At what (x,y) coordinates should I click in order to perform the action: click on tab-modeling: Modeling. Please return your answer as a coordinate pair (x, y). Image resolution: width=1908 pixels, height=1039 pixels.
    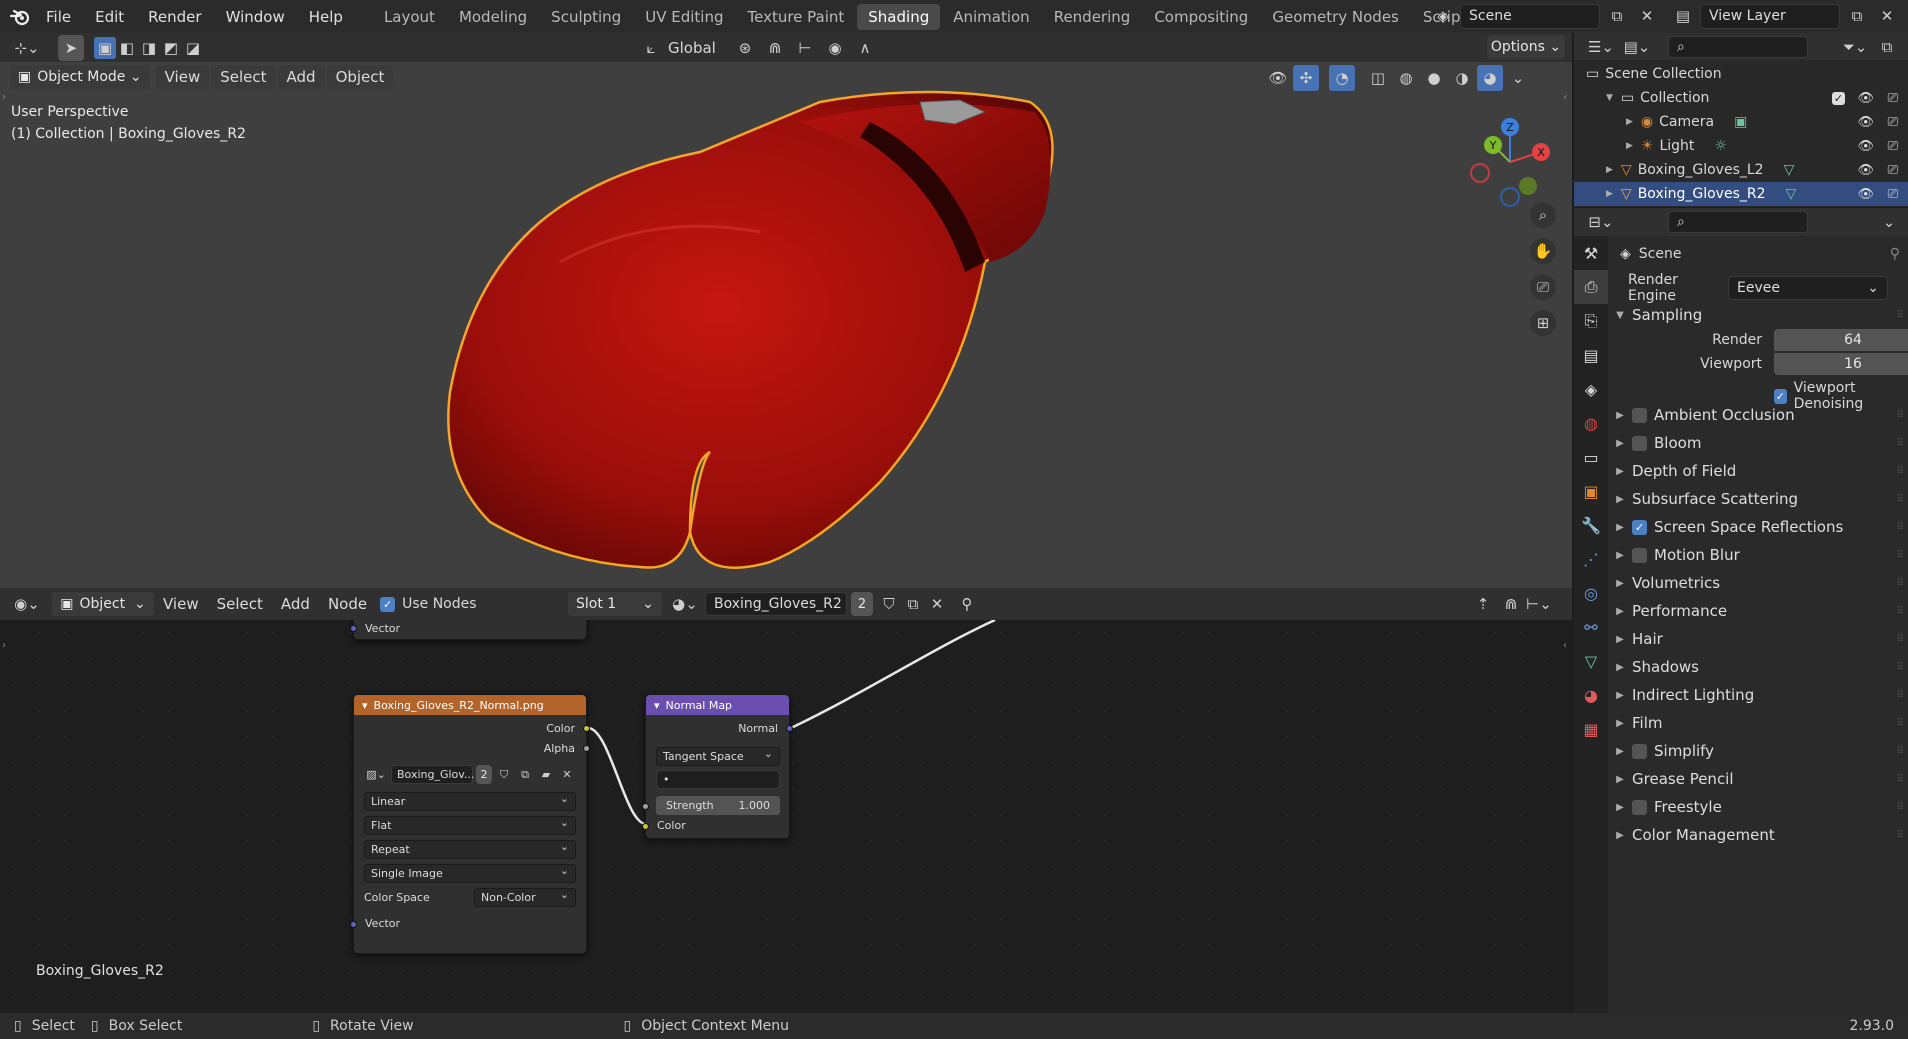
    Looking at the image, I should click on (493, 17).